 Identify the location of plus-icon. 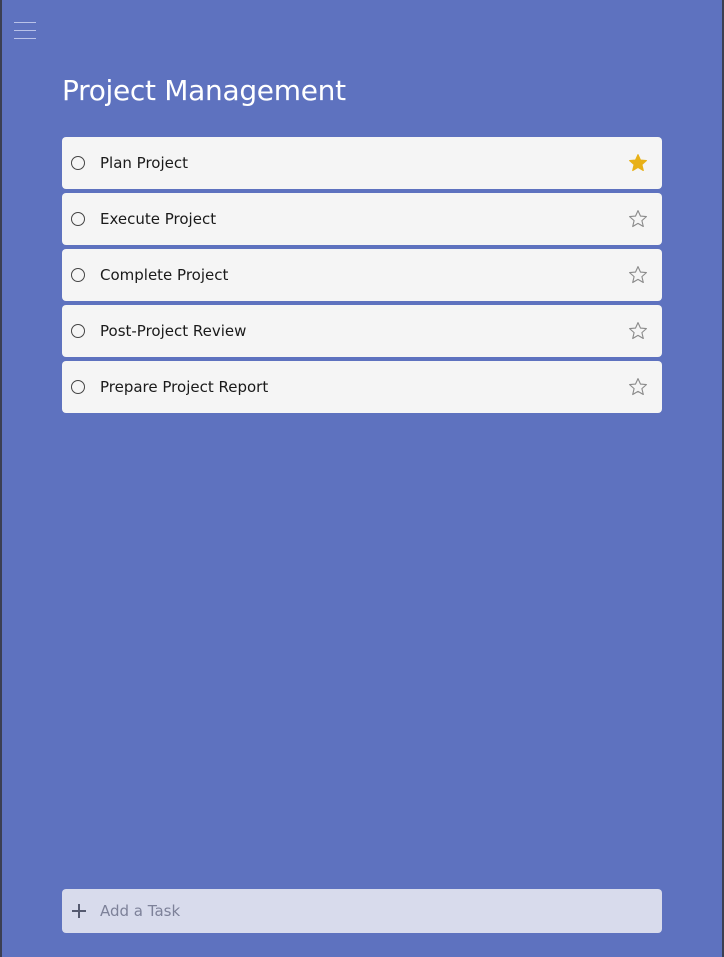
(79, 911).